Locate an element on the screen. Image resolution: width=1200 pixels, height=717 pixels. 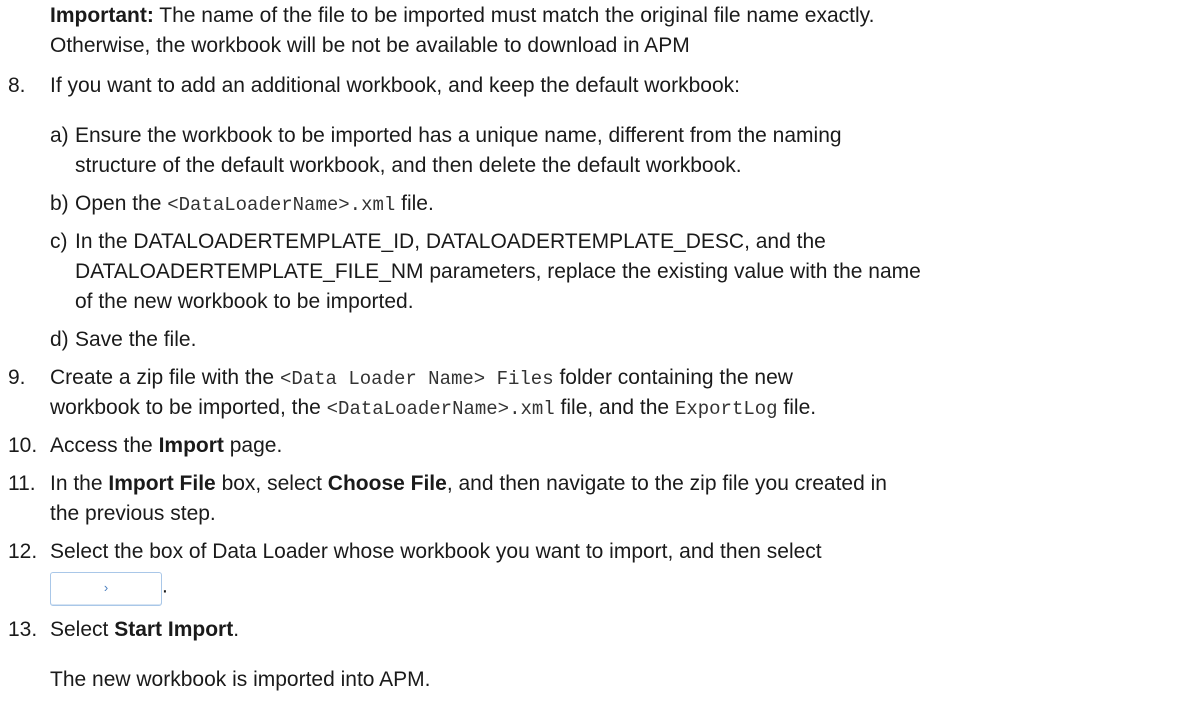
step-text: workbook to be imported, the is located at coordinates (188, 407).